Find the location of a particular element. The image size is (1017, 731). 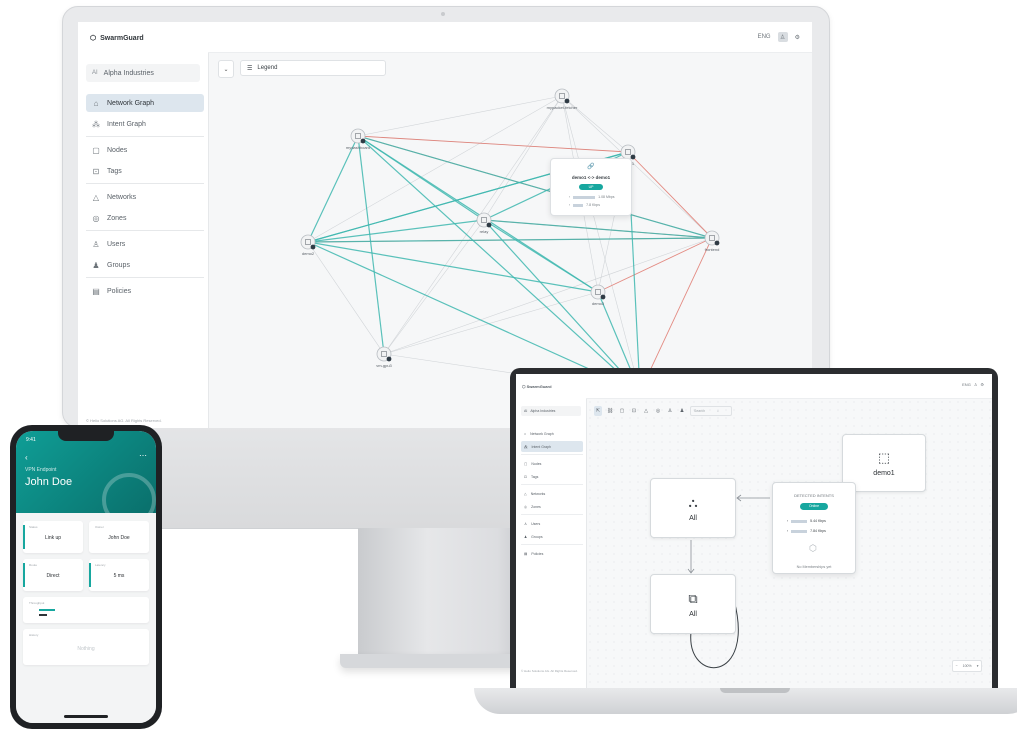

endpoint-subtitle: VPN Endpoint is located at coordinates (41, 470).